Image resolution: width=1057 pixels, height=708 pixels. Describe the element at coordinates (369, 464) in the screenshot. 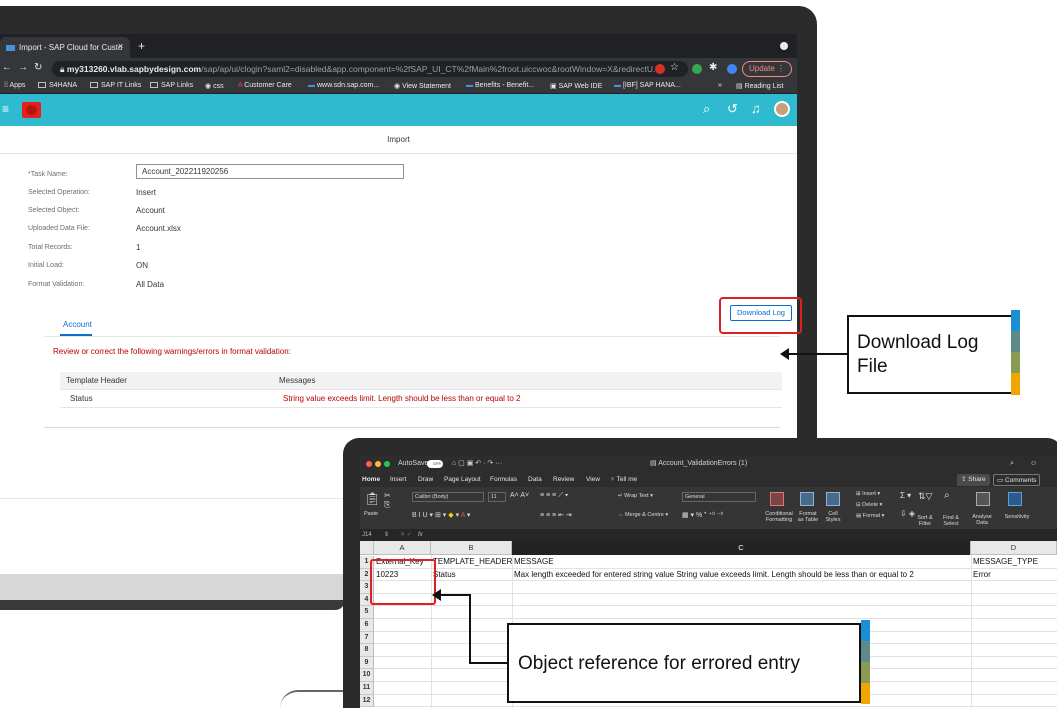

I see `close-window-icon` at that location.